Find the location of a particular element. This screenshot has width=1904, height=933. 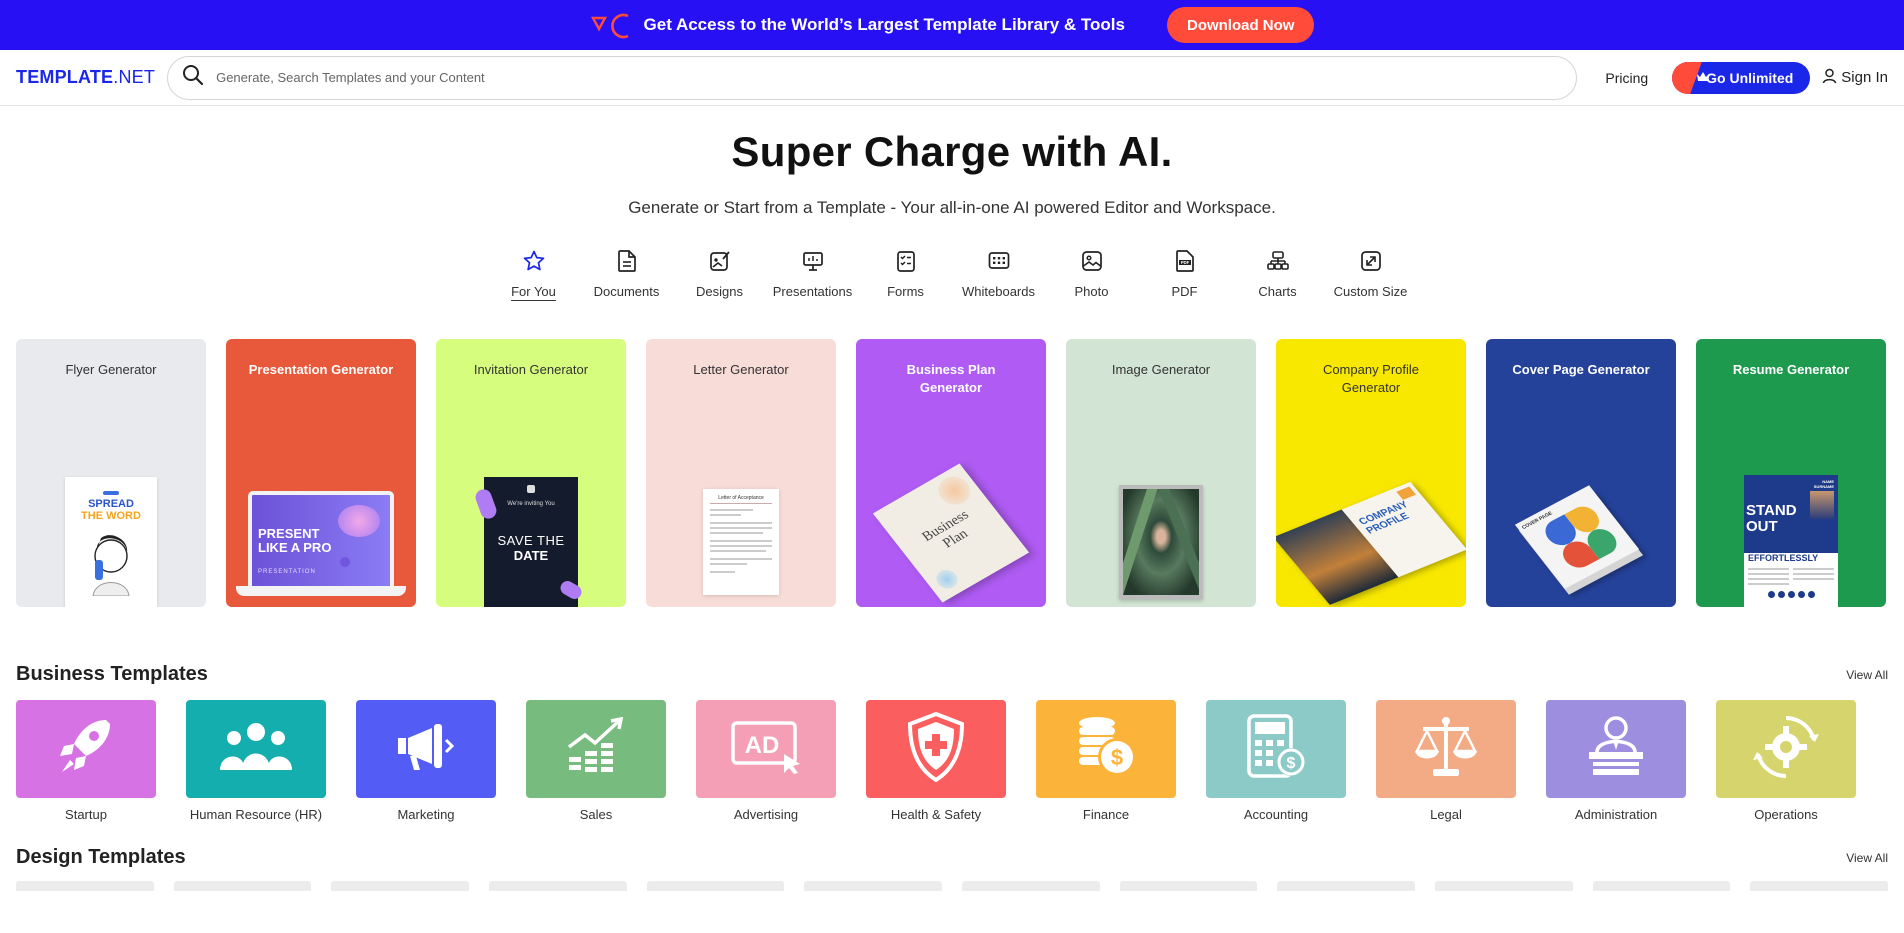

tab-for-you: For You is located at coordinates (533, 273).